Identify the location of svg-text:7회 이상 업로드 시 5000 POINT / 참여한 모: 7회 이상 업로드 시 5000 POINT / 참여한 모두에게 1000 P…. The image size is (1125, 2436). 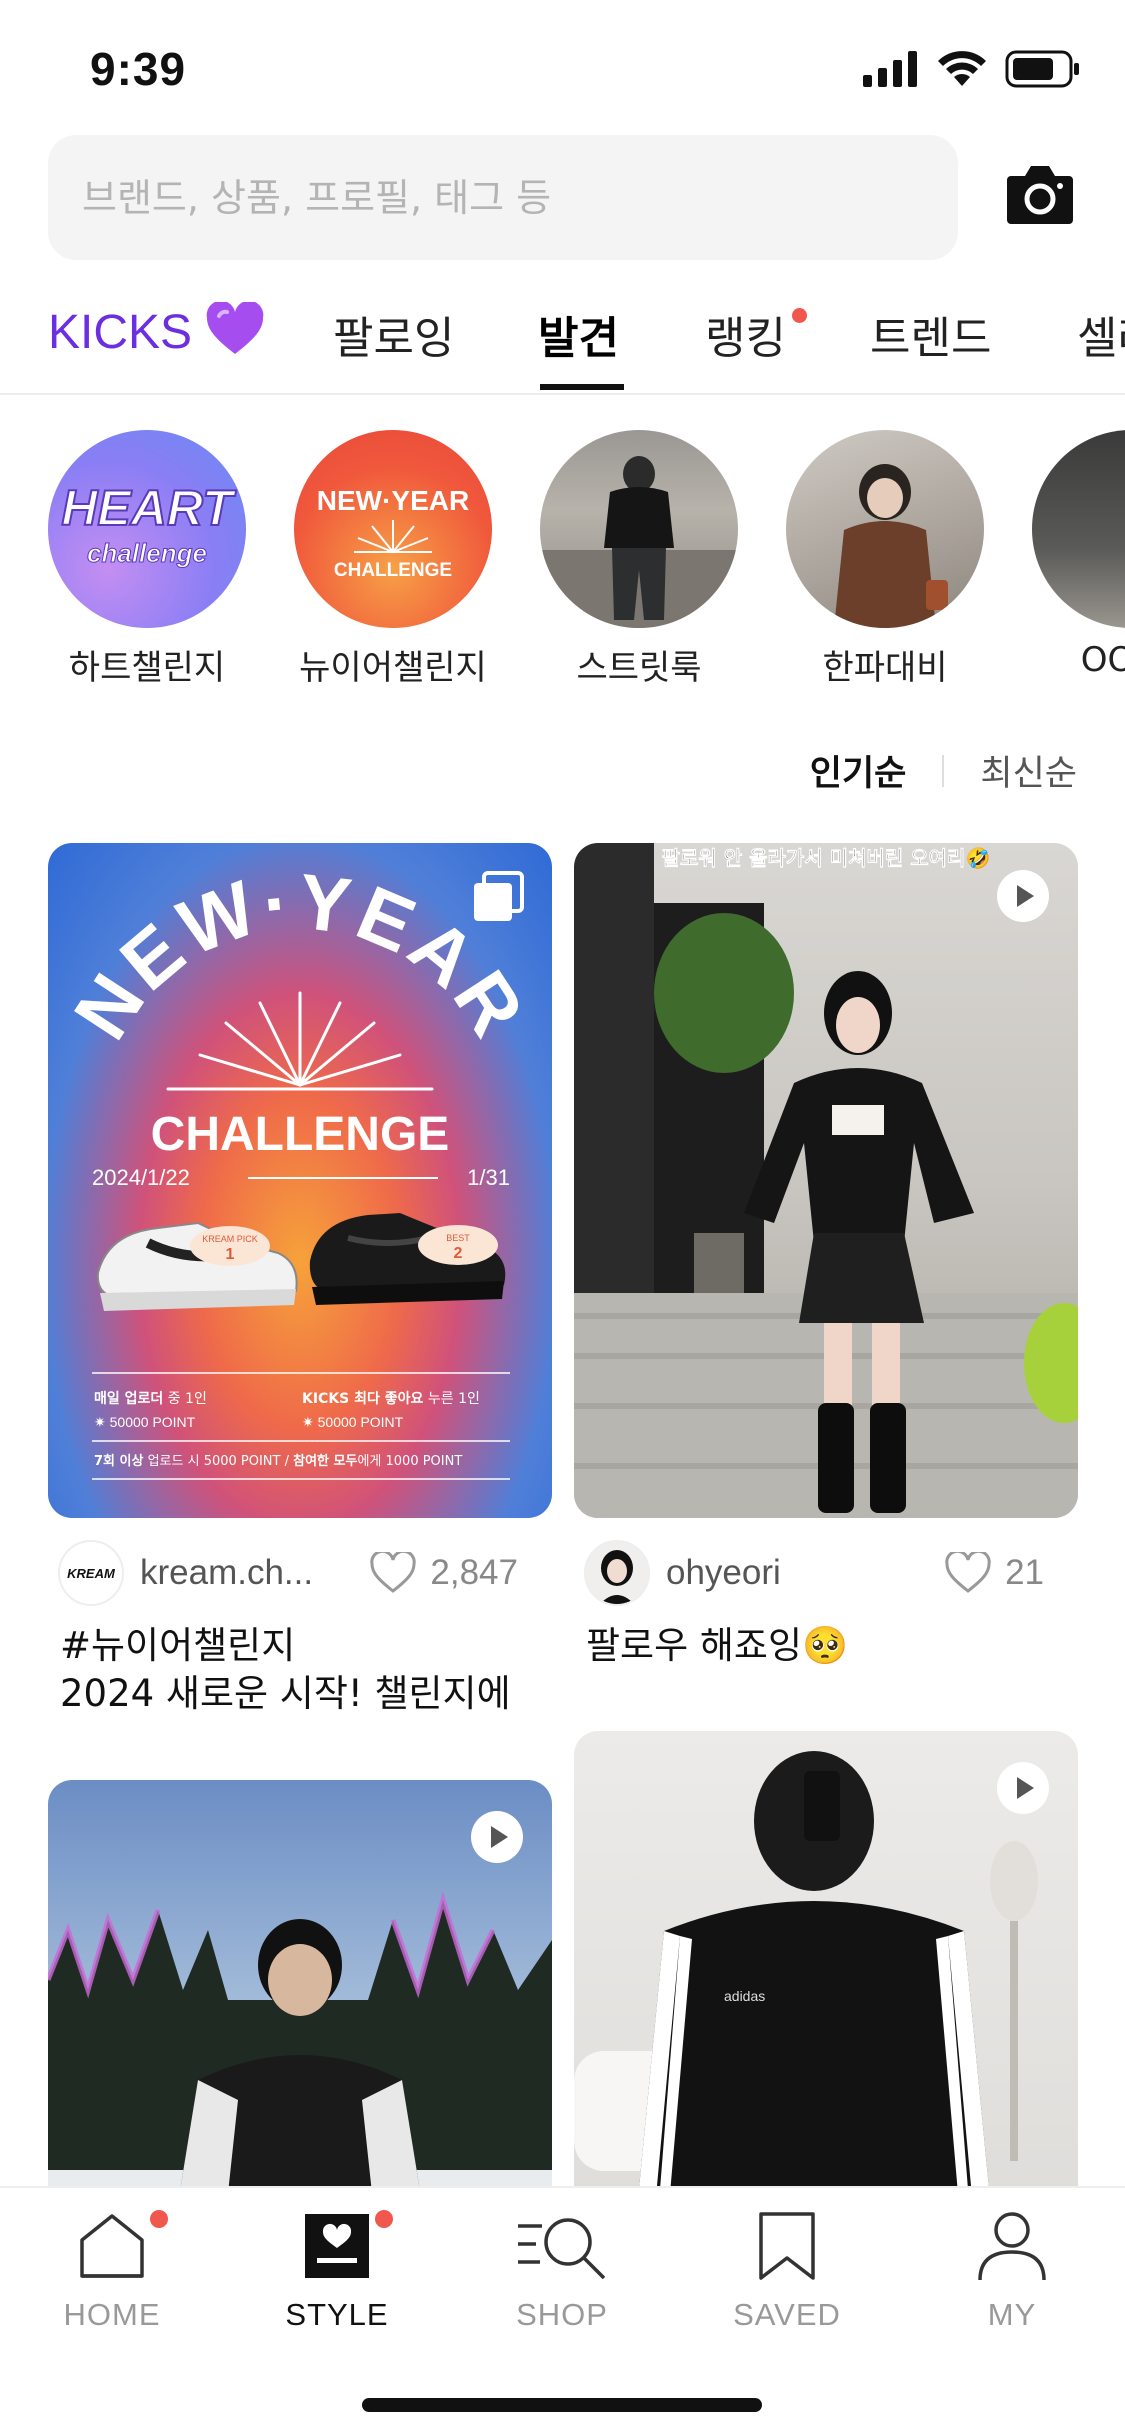
(278, 1461).